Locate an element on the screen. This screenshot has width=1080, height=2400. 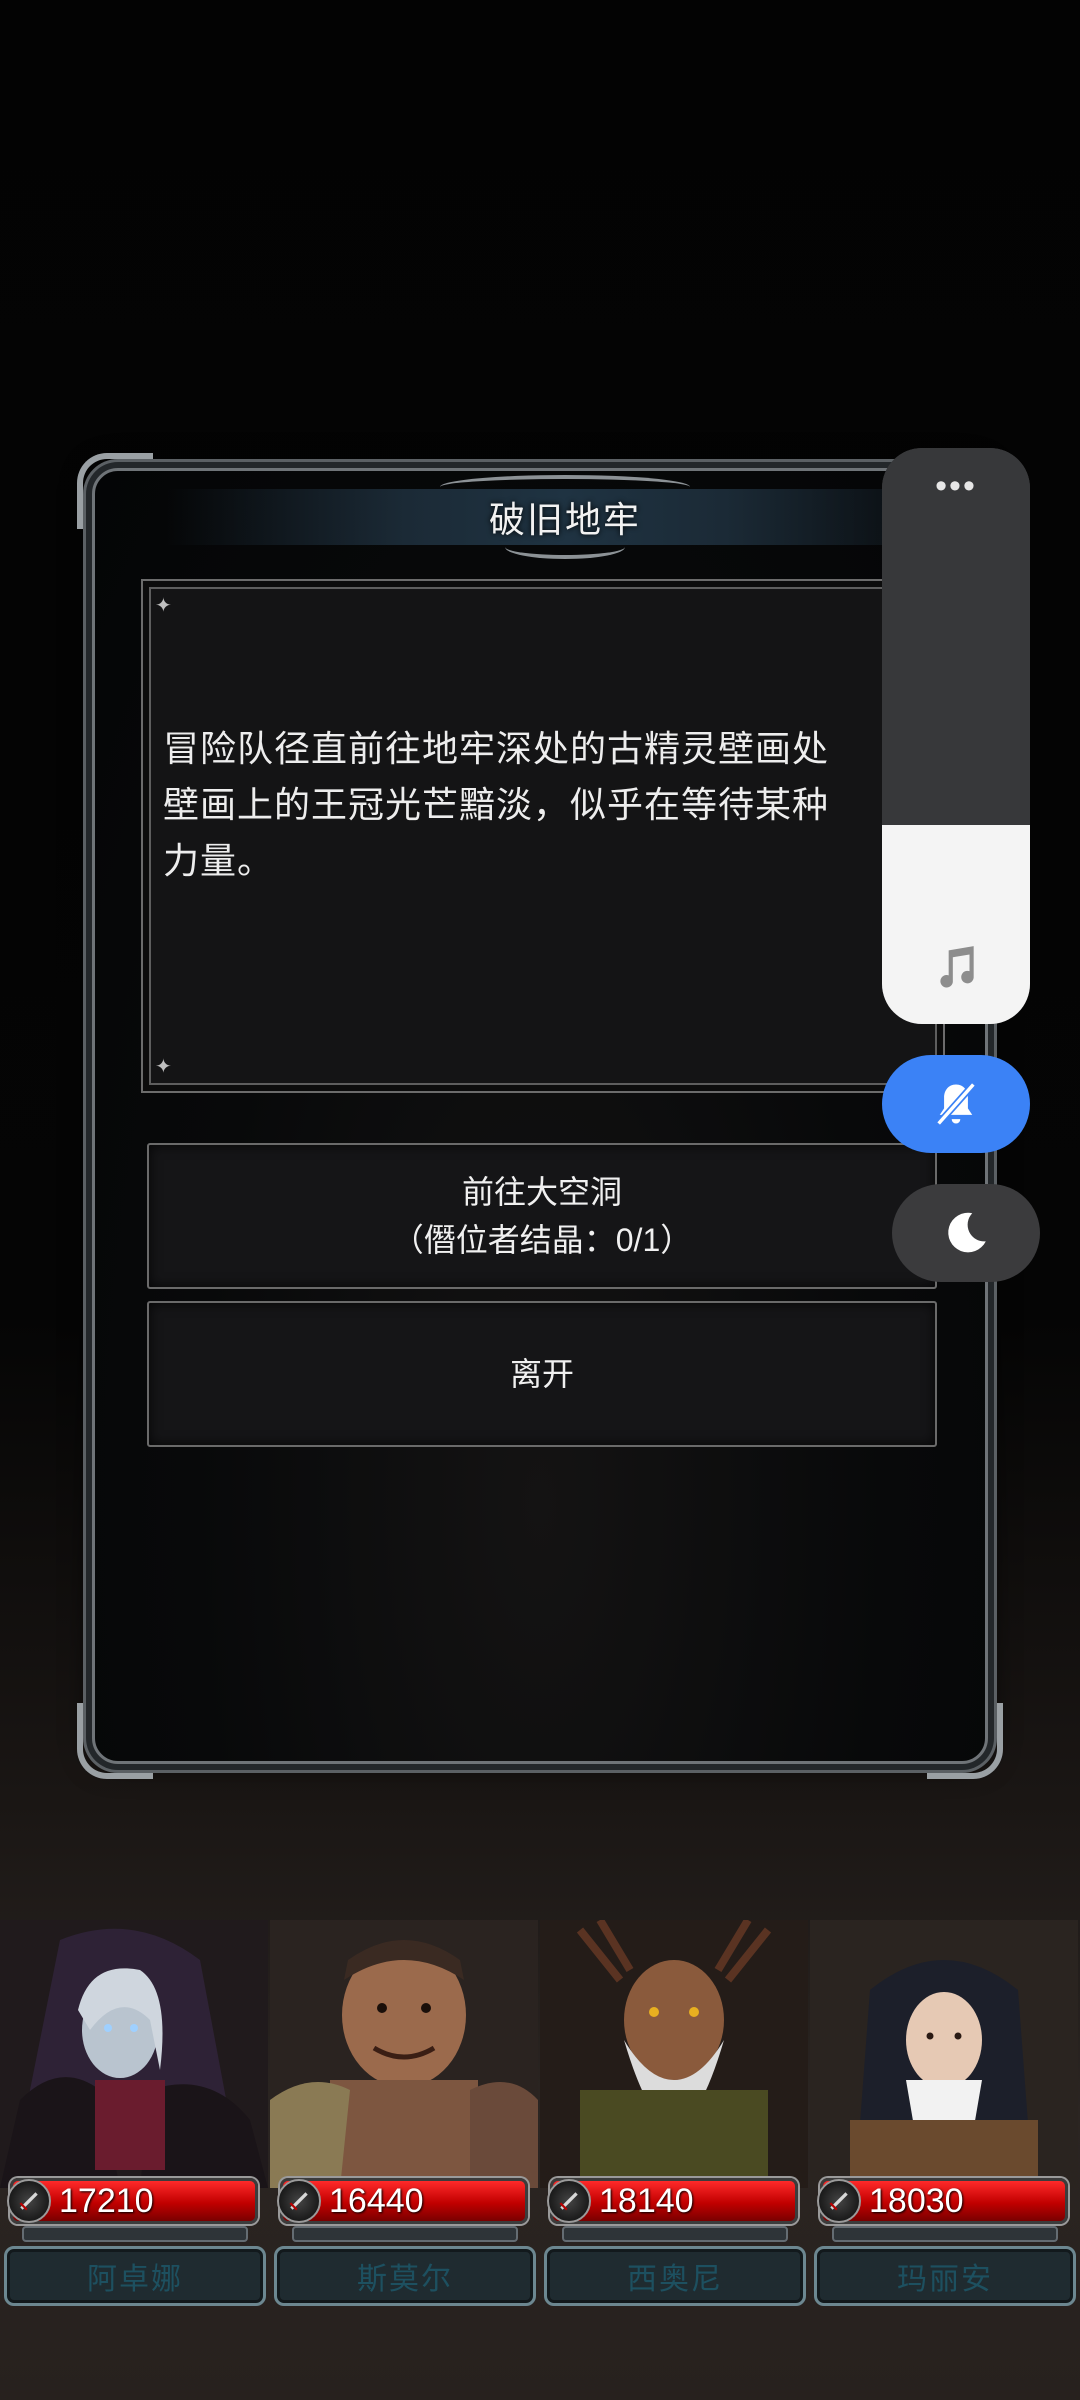
mute-toggle-button is located at coordinates (956, 1104).